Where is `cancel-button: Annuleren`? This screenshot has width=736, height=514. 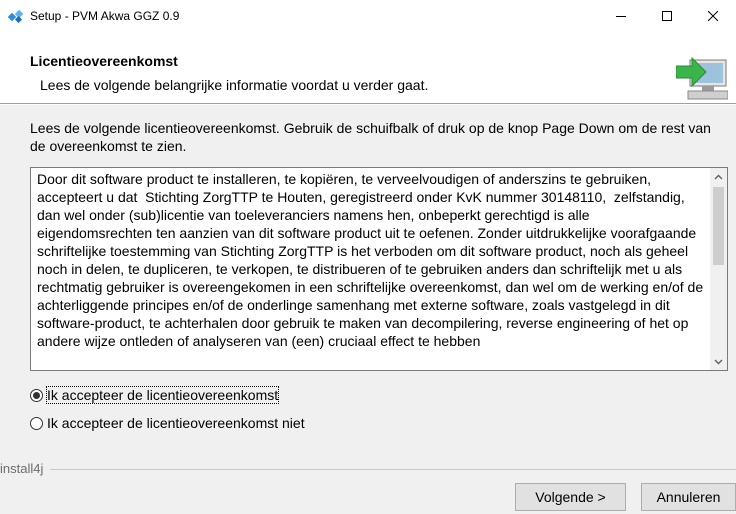
cancel-button: Annuleren is located at coordinates (688, 497).